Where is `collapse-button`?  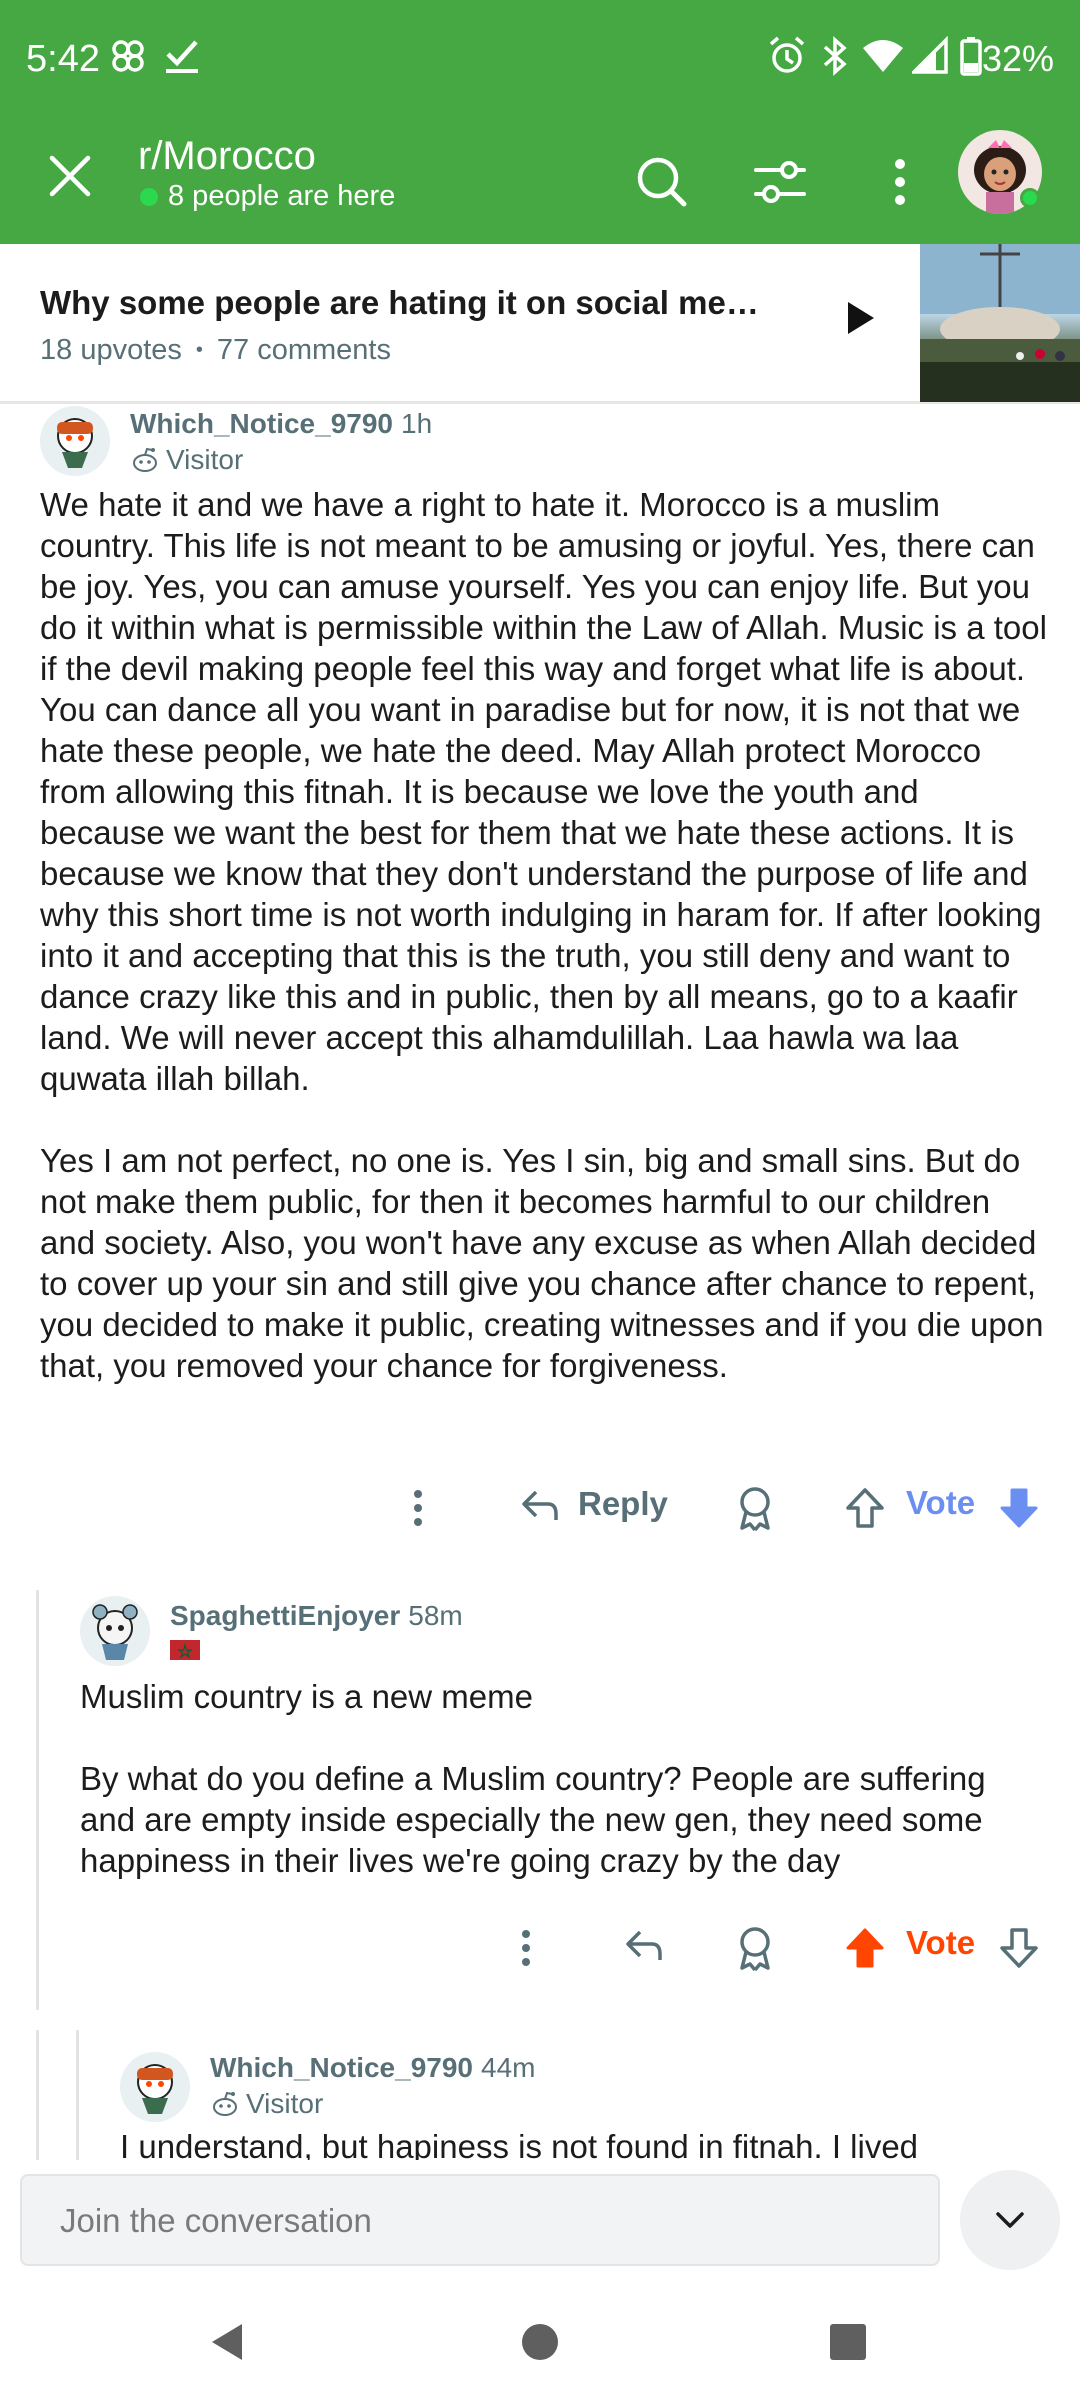 collapse-button is located at coordinates (1010, 2220).